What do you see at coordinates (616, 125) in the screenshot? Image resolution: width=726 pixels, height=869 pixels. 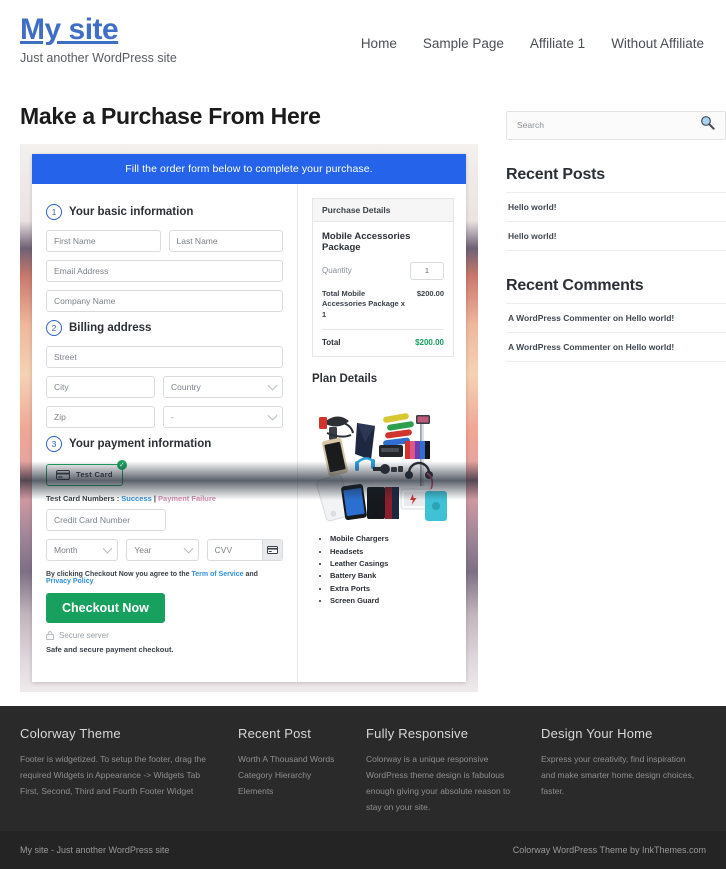 I see `search-widget: Search` at bounding box center [616, 125].